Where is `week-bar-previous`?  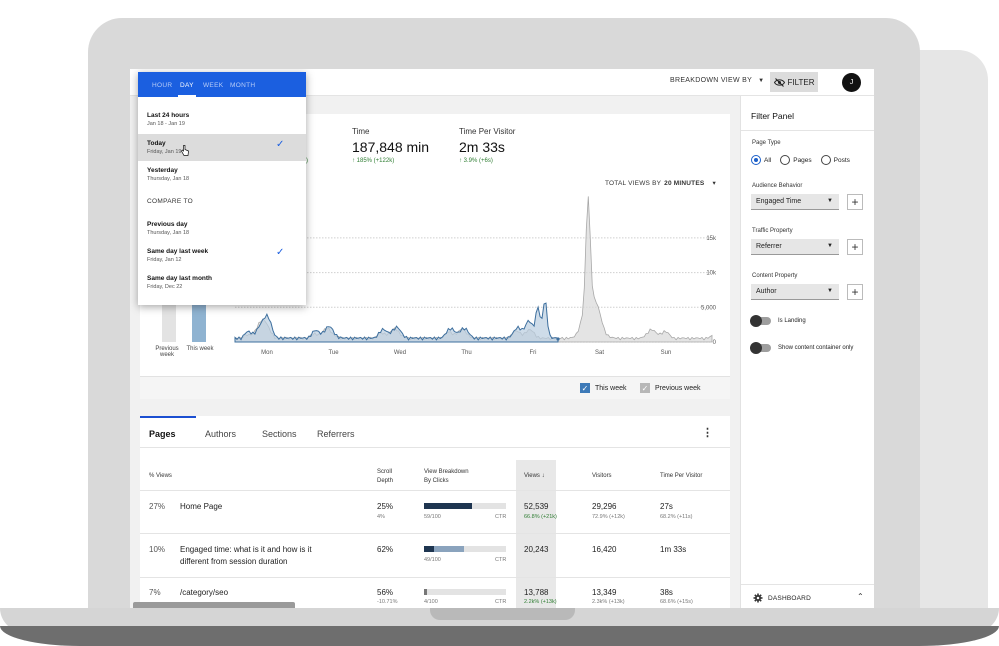
week-bar-previous is located at coordinates (169, 323).